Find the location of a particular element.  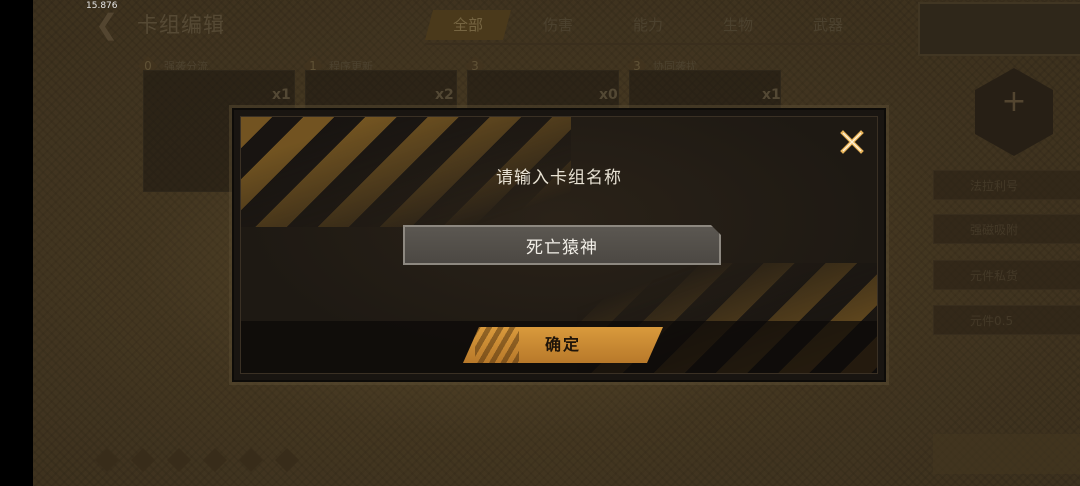

confirm-button: 确定 is located at coordinates (563, 345).